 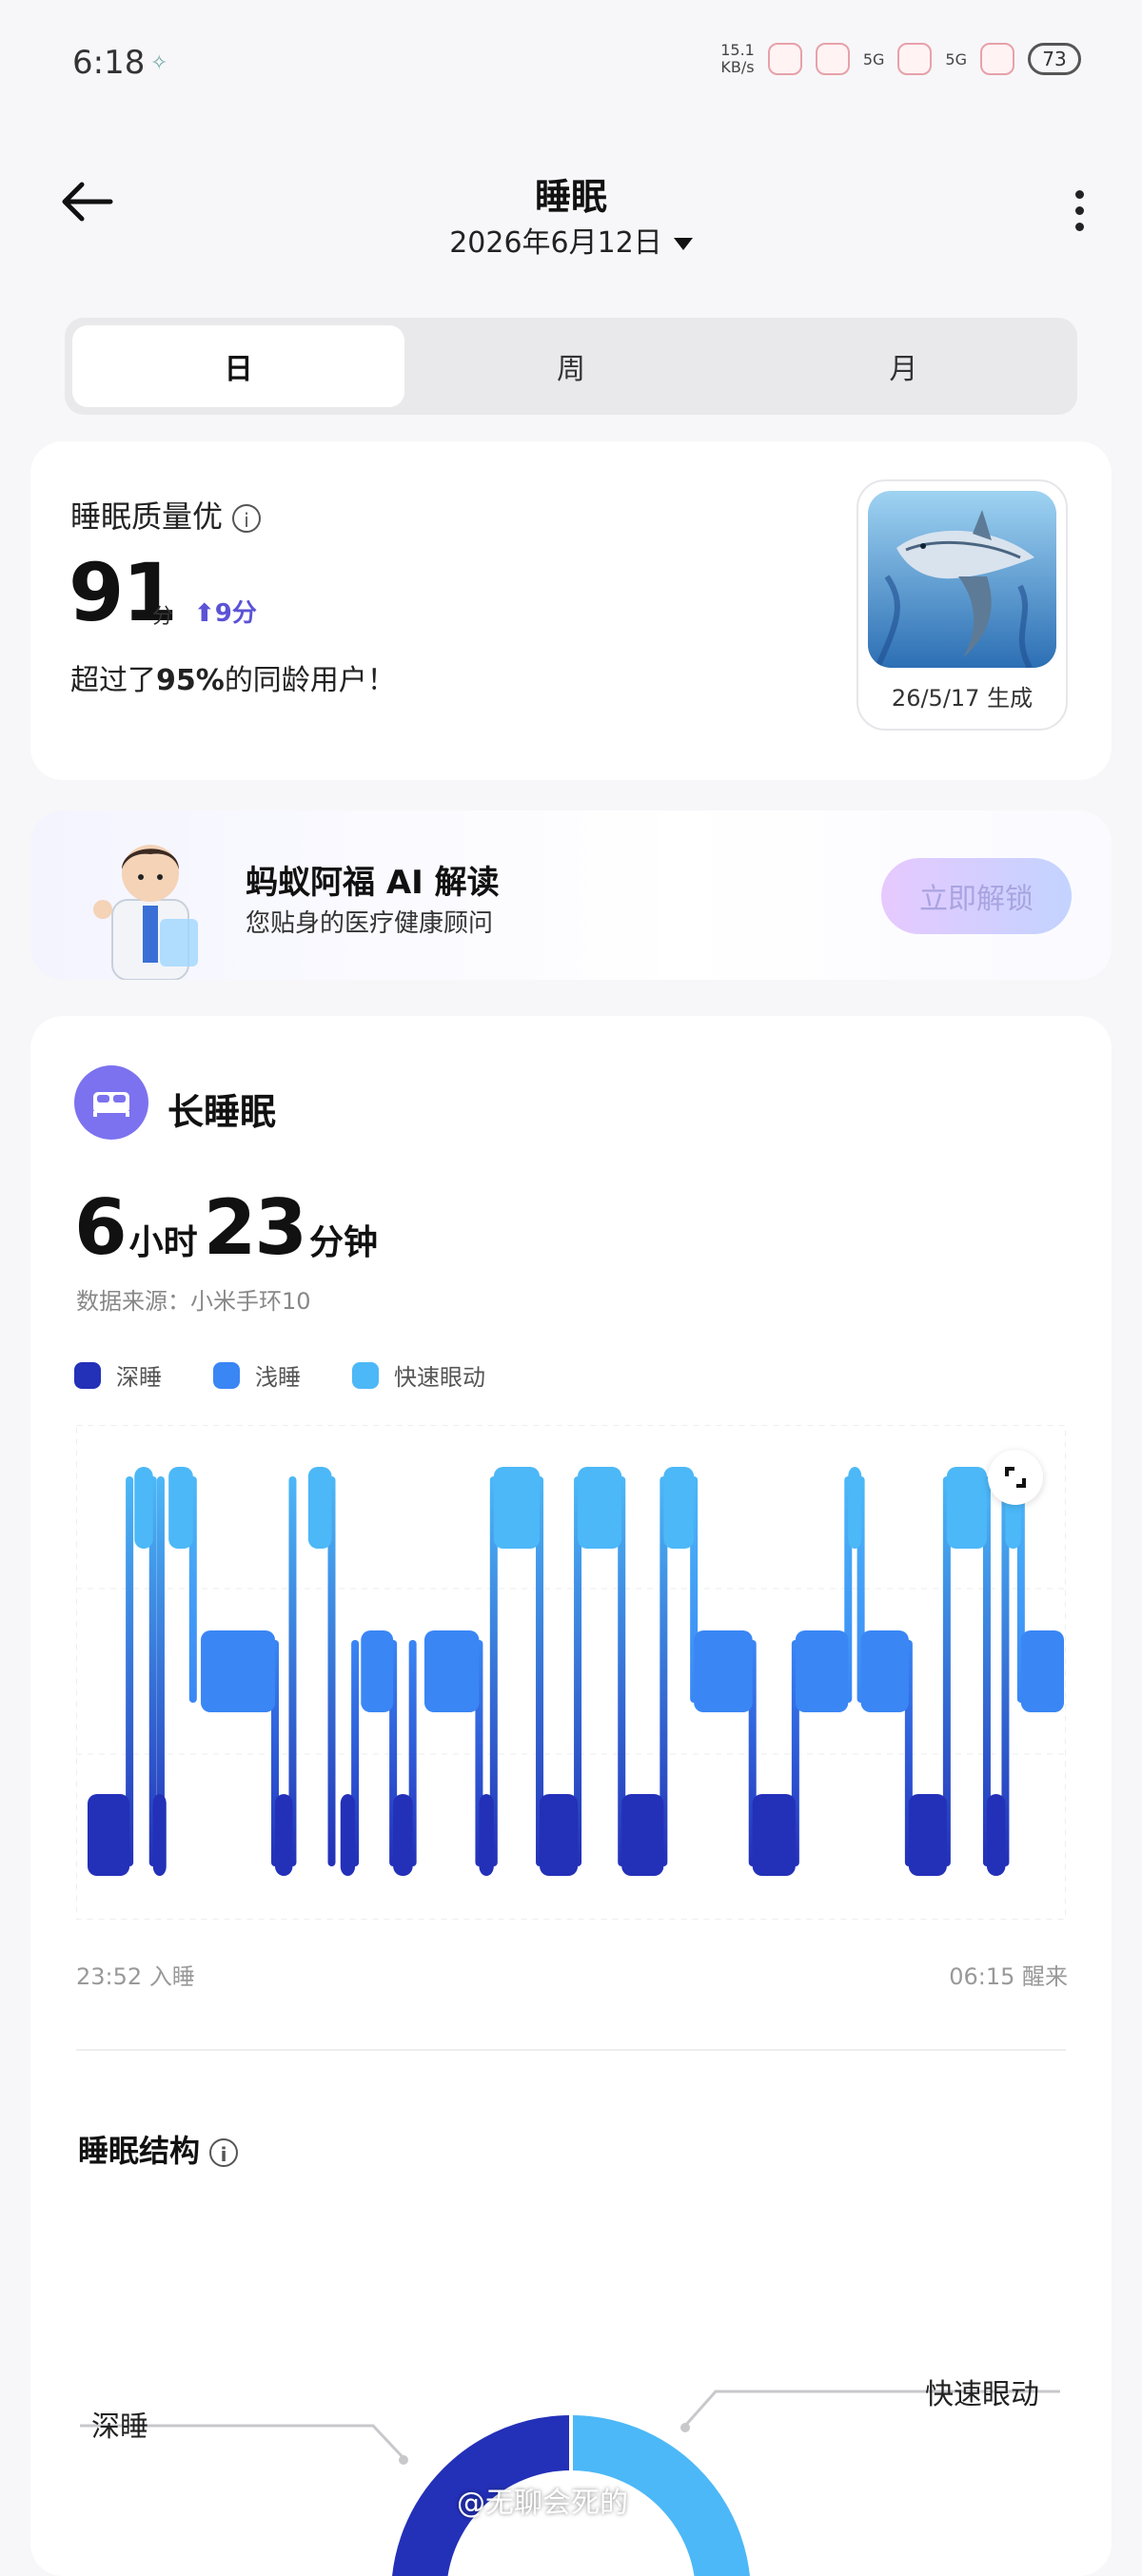 I want to click on peer-comparison: 超过了95%的同龄用户！, so click(x=233, y=677).